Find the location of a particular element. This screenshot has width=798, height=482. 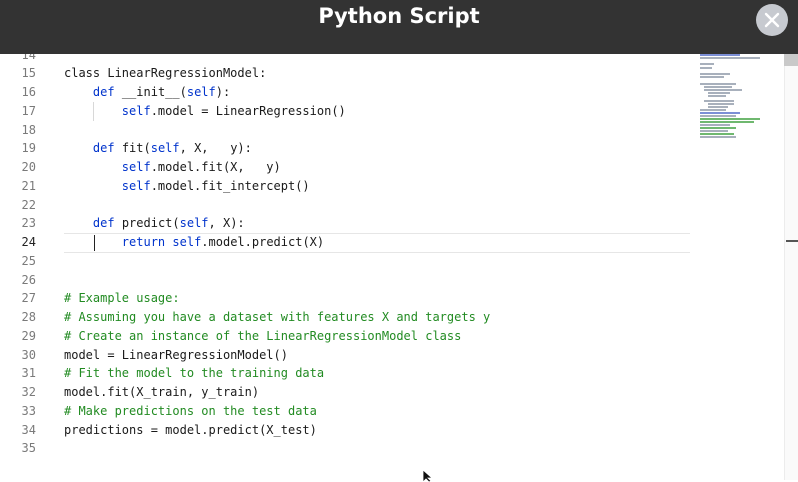

line-number: 31 is located at coordinates (28, 373).